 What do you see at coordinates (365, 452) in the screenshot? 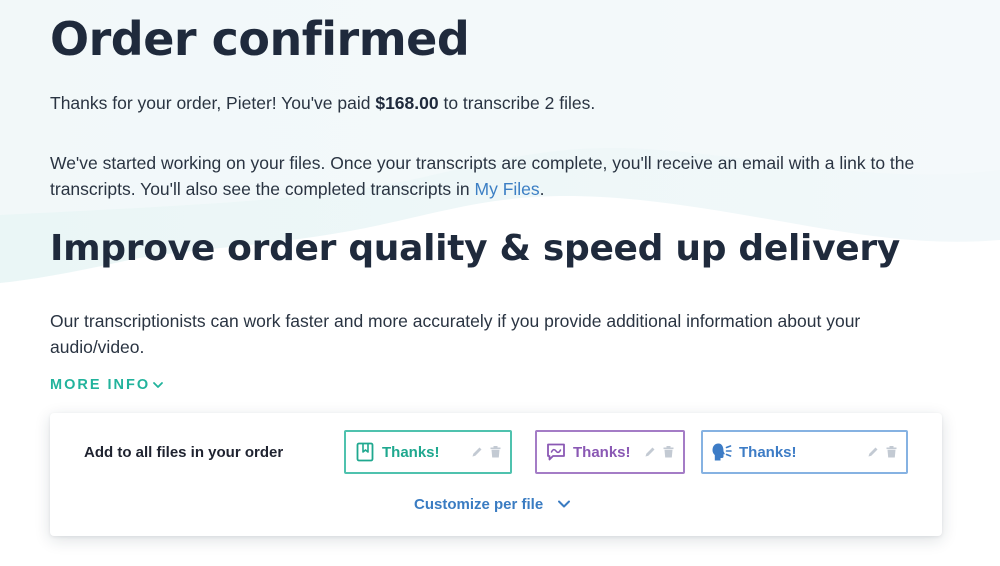
I see `bookmark-note-icon` at bounding box center [365, 452].